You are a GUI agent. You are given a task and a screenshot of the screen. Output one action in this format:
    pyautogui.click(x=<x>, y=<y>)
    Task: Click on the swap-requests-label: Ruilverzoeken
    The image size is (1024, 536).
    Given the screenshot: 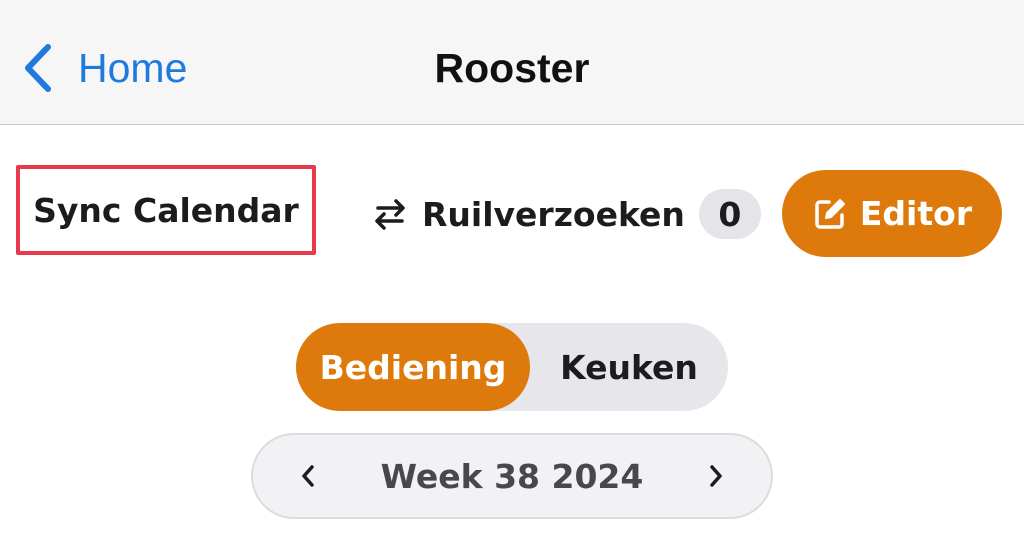 What is the action you would take?
    pyautogui.click(x=553, y=214)
    